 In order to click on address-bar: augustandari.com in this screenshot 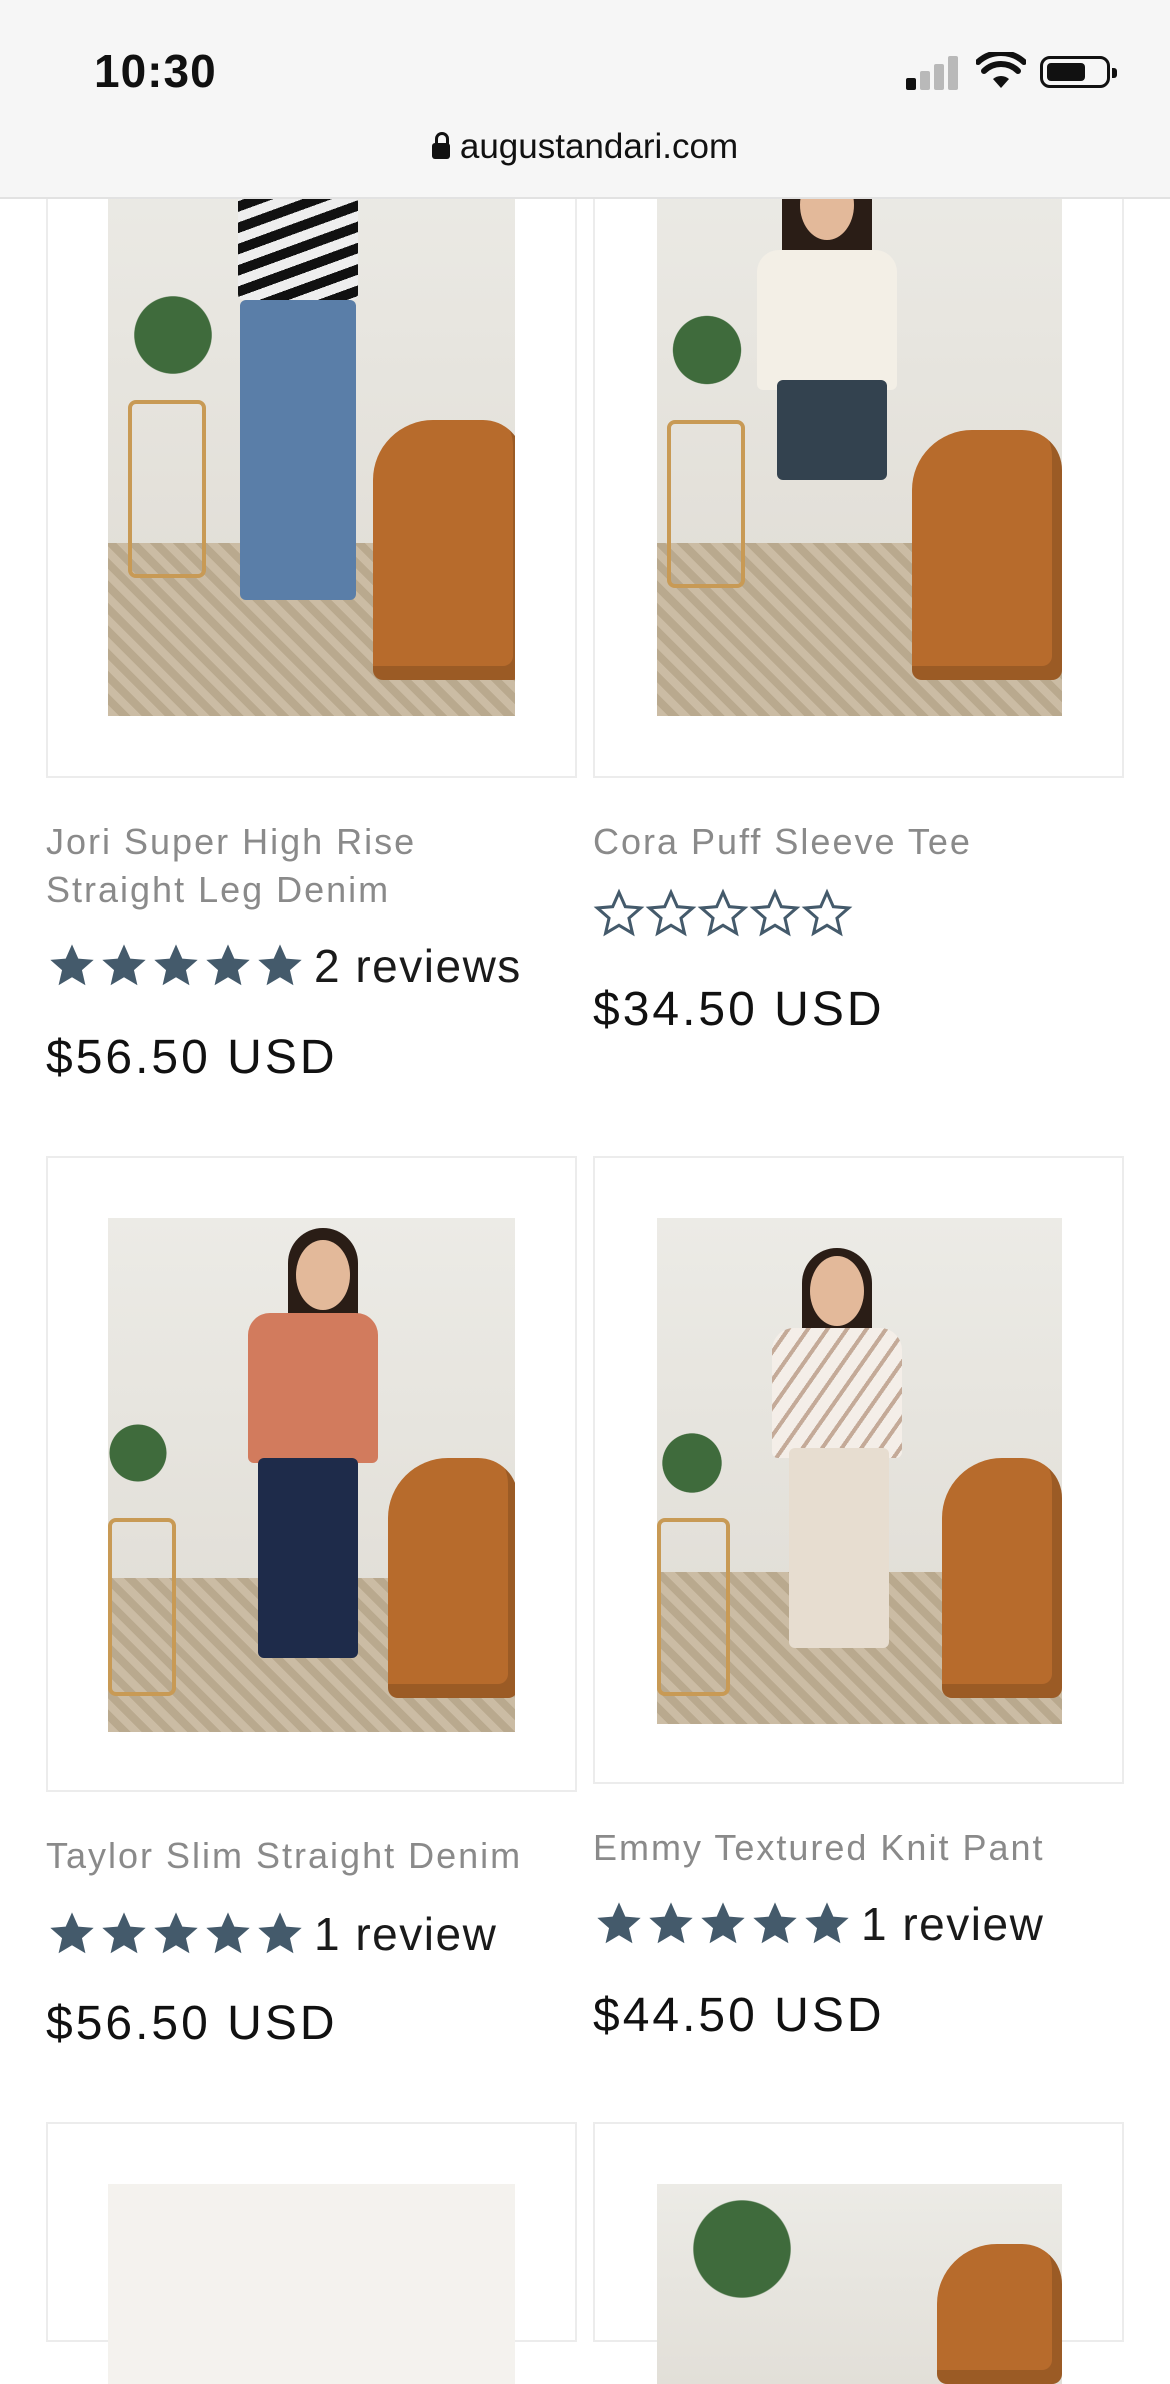, I will do `click(585, 147)`.